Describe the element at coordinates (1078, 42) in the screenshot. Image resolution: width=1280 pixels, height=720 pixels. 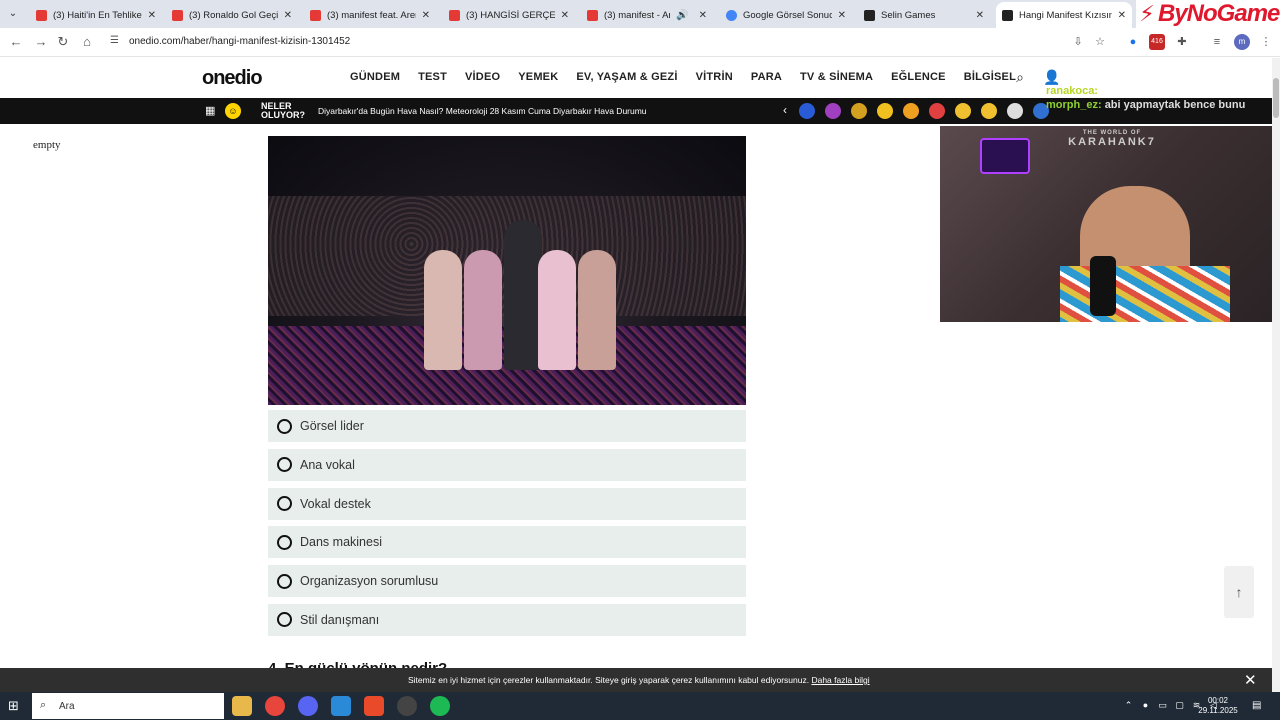
I see `install-app-icon: ⇩` at that location.